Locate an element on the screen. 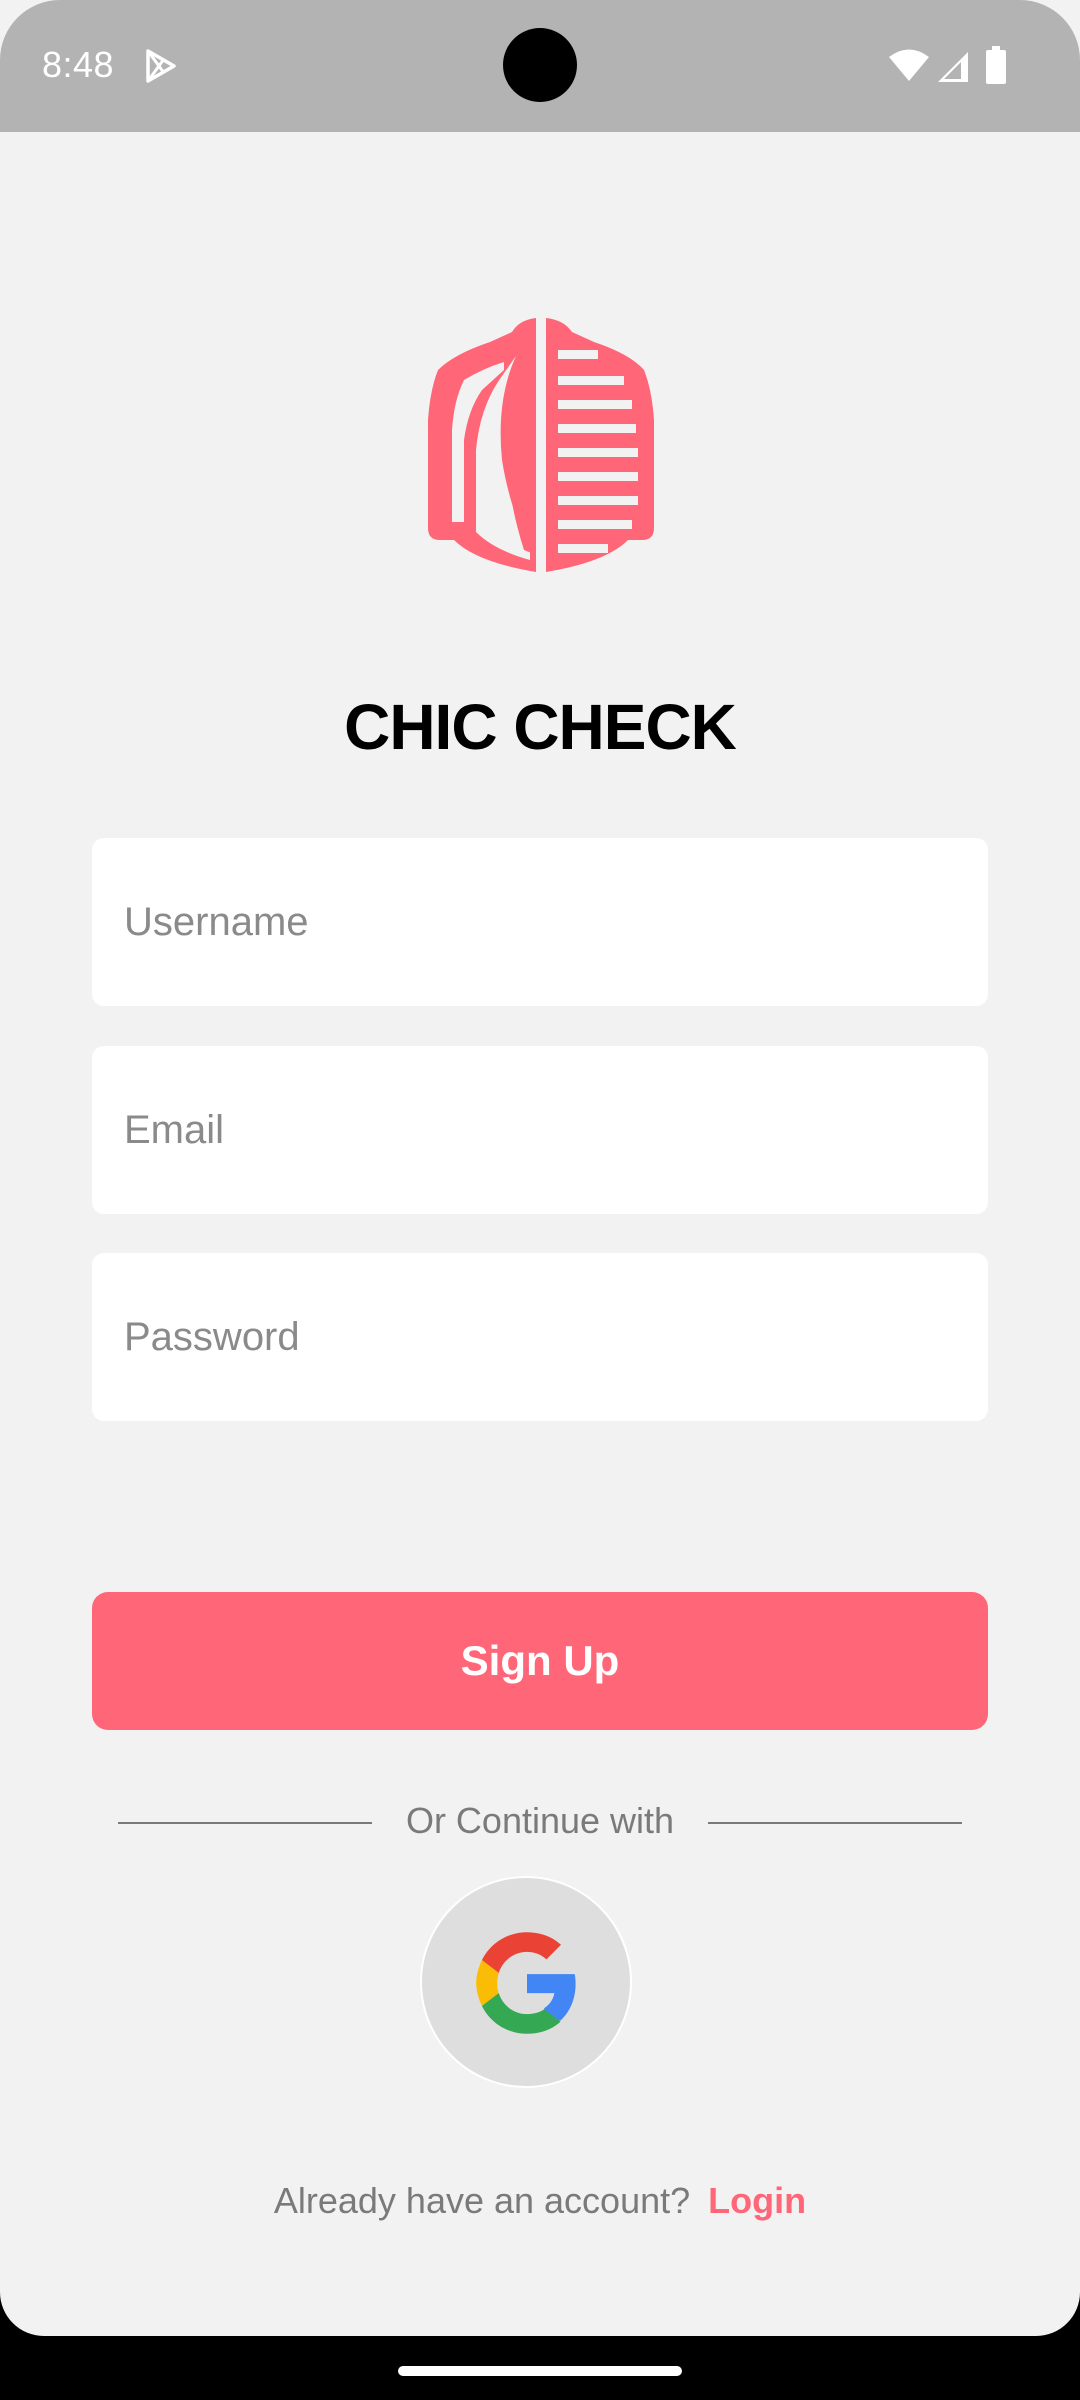  signal-icon is located at coordinates (953, 67).